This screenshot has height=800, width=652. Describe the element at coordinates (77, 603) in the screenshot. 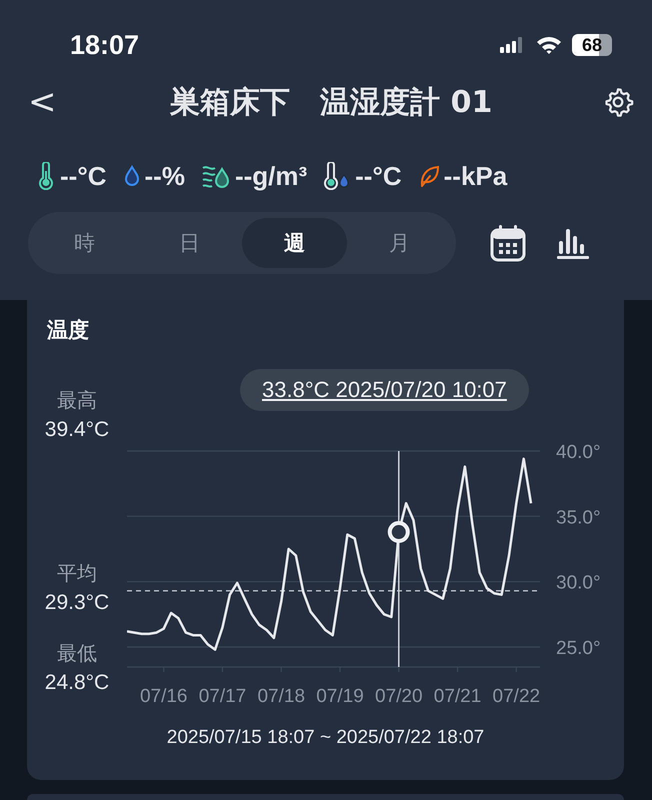

I see `stat-value: 29.3°C` at that location.